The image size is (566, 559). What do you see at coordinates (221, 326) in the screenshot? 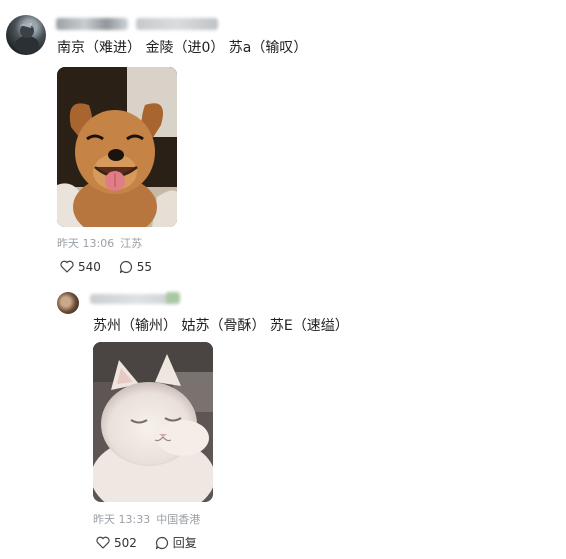
I see `comment-text: 苏州（输州） 姑苏（骨酥） 苏E（速缢）` at bounding box center [221, 326].